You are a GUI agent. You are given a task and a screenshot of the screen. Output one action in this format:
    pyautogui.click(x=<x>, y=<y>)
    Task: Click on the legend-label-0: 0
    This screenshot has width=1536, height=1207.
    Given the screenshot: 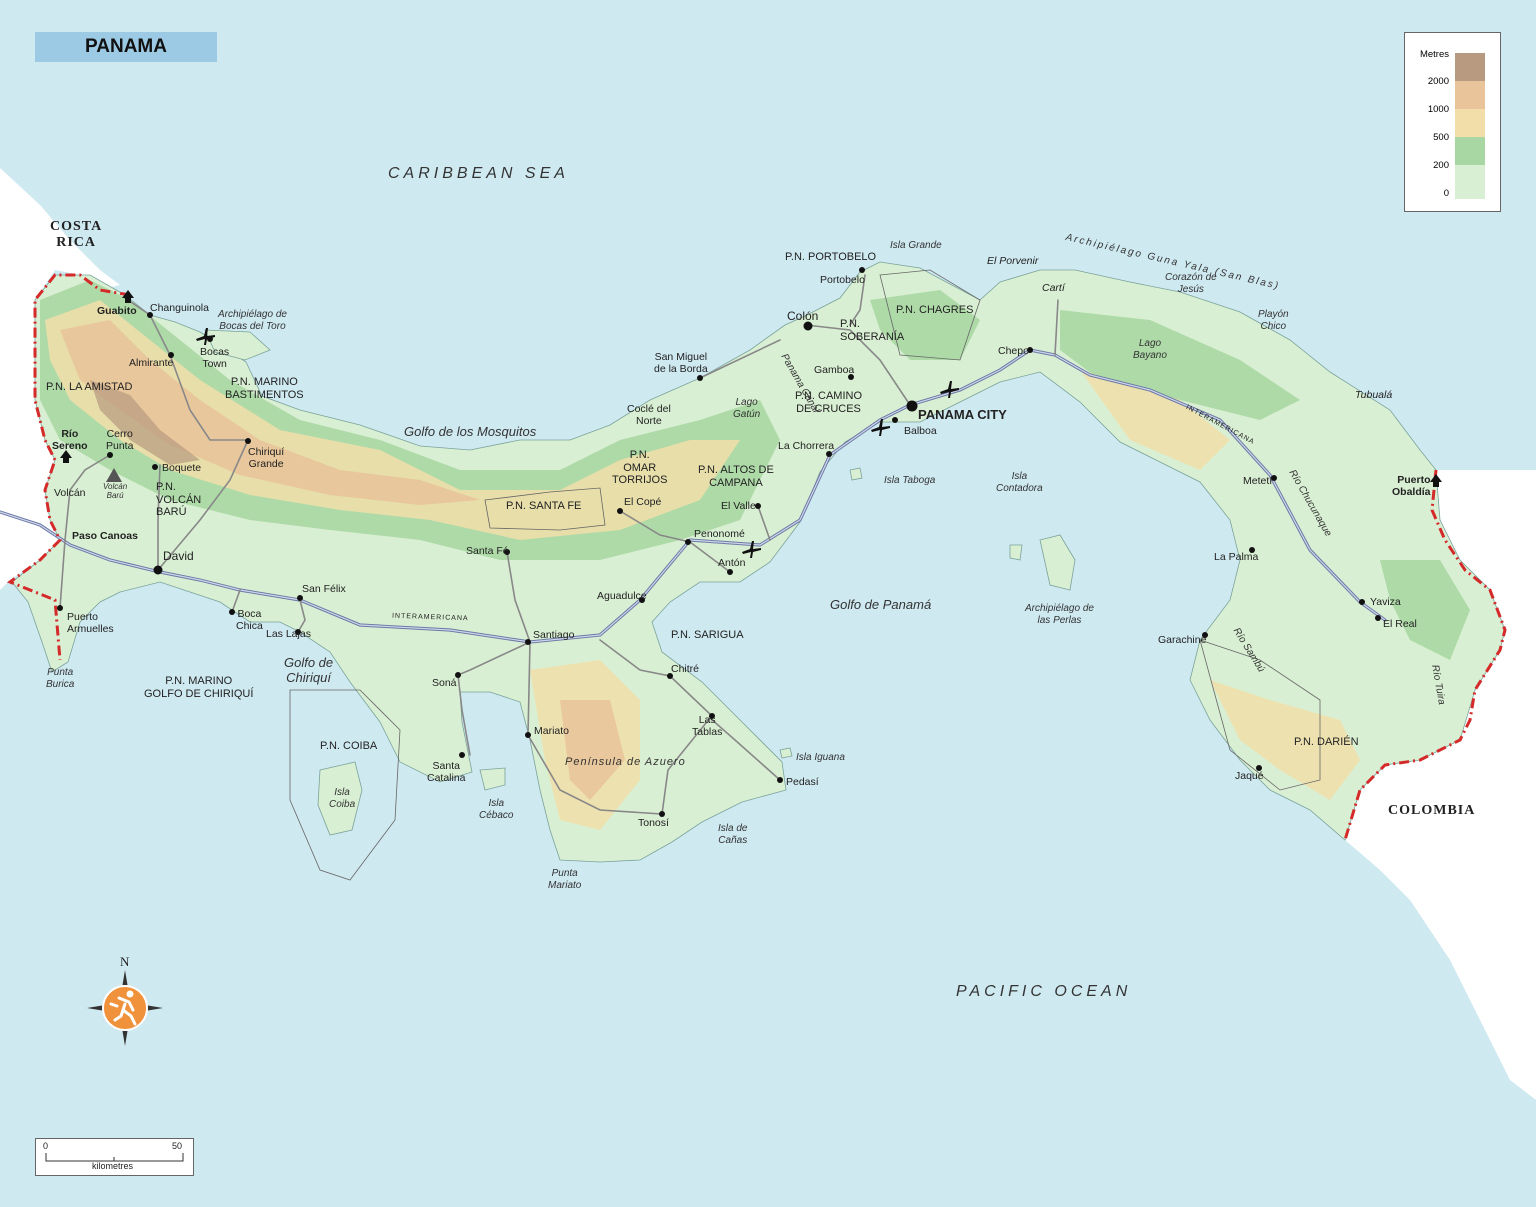 What is the action you would take?
    pyautogui.click(x=1446, y=193)
    